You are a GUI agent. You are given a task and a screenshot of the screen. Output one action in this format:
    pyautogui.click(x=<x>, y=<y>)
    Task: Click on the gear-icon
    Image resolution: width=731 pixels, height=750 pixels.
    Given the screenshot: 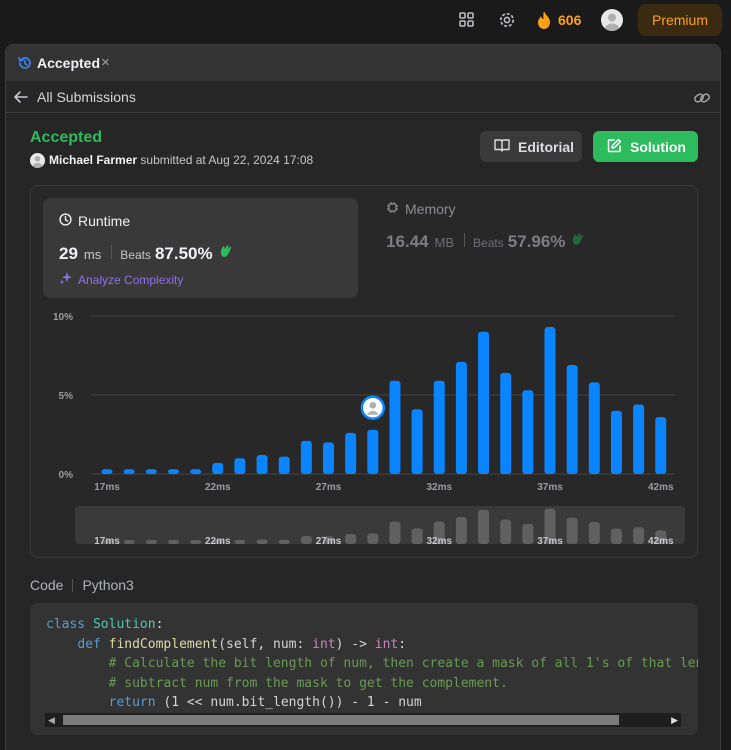 What is the action you would take?
    pyautogui.click(x=507, y=20)
    